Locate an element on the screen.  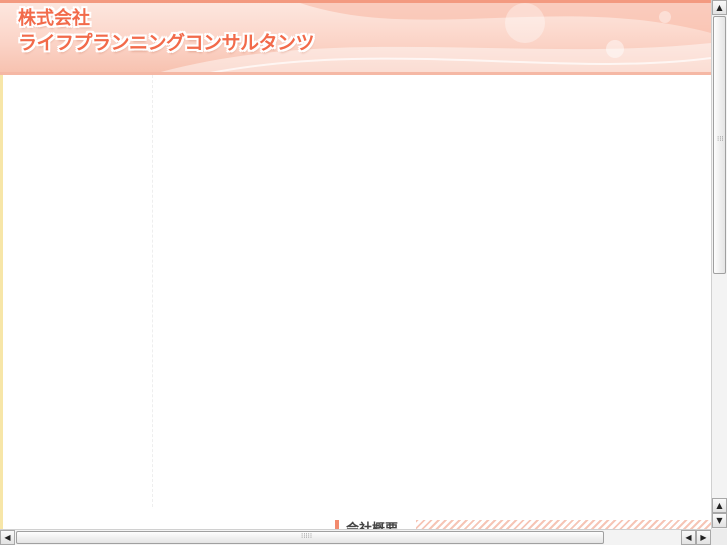
scroll-down-button: ▼ is located at coordinates (719, 520).